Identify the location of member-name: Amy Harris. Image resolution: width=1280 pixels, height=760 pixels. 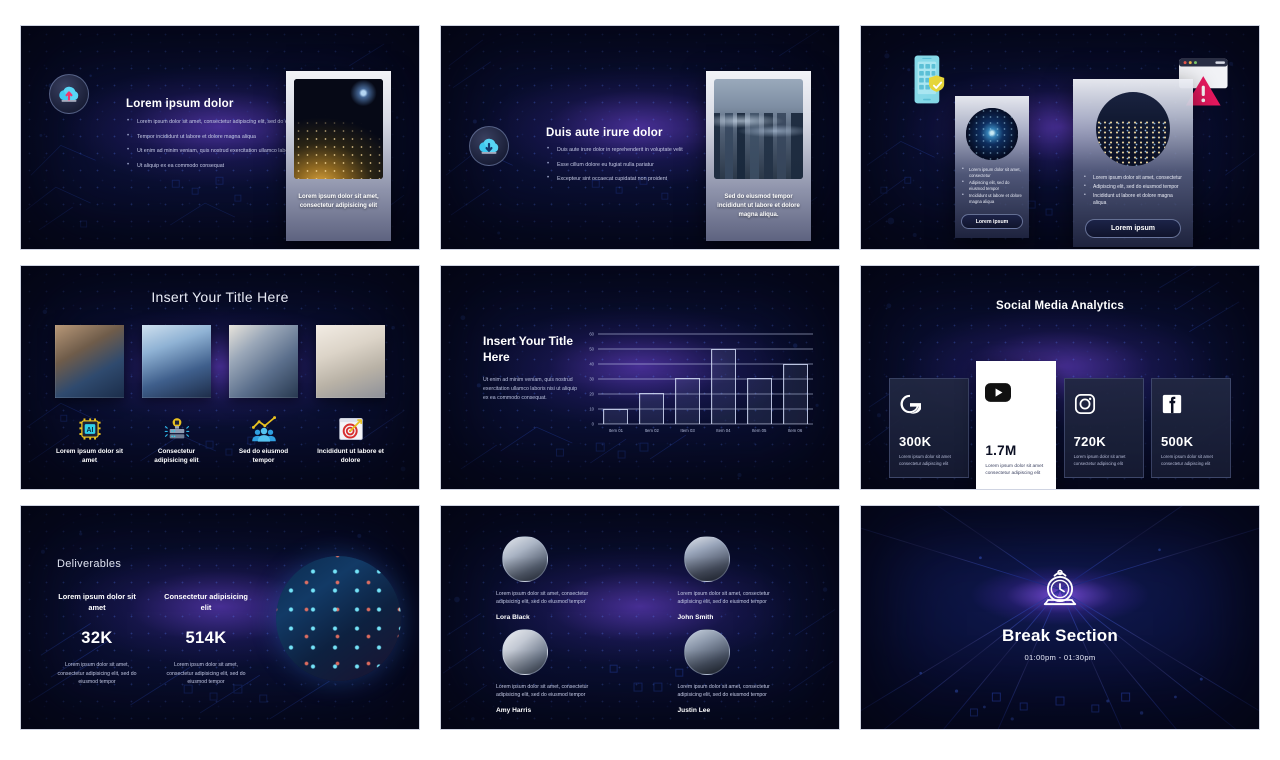
(514, 711).